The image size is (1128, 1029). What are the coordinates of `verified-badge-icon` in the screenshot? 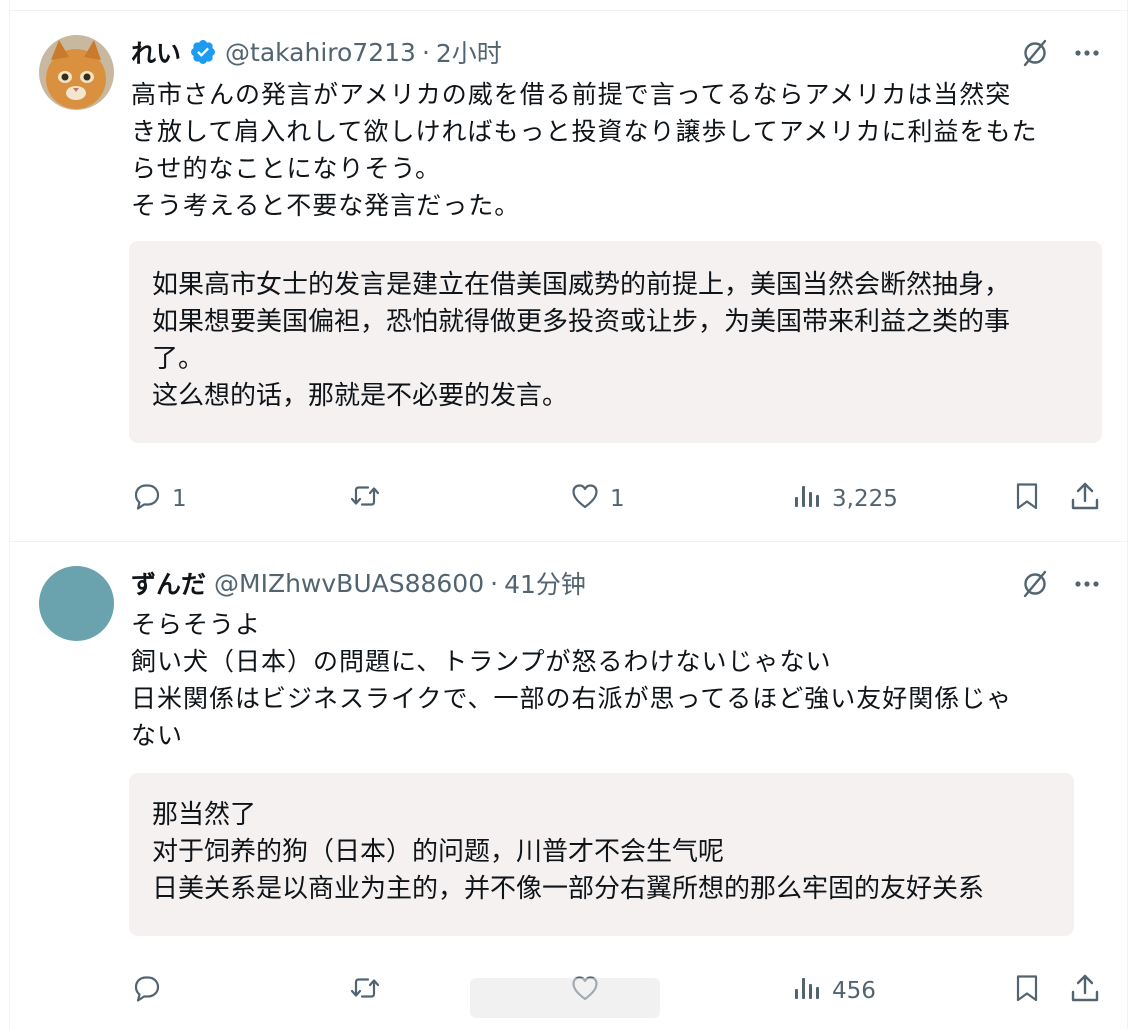 It's located at (203, 52).